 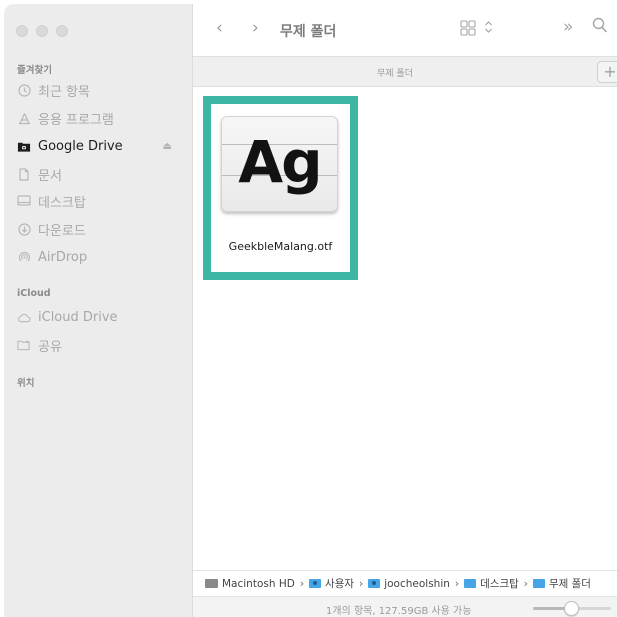 I want to click on path-segment-desktop: 데스크탑, so click(x=491, y=583).